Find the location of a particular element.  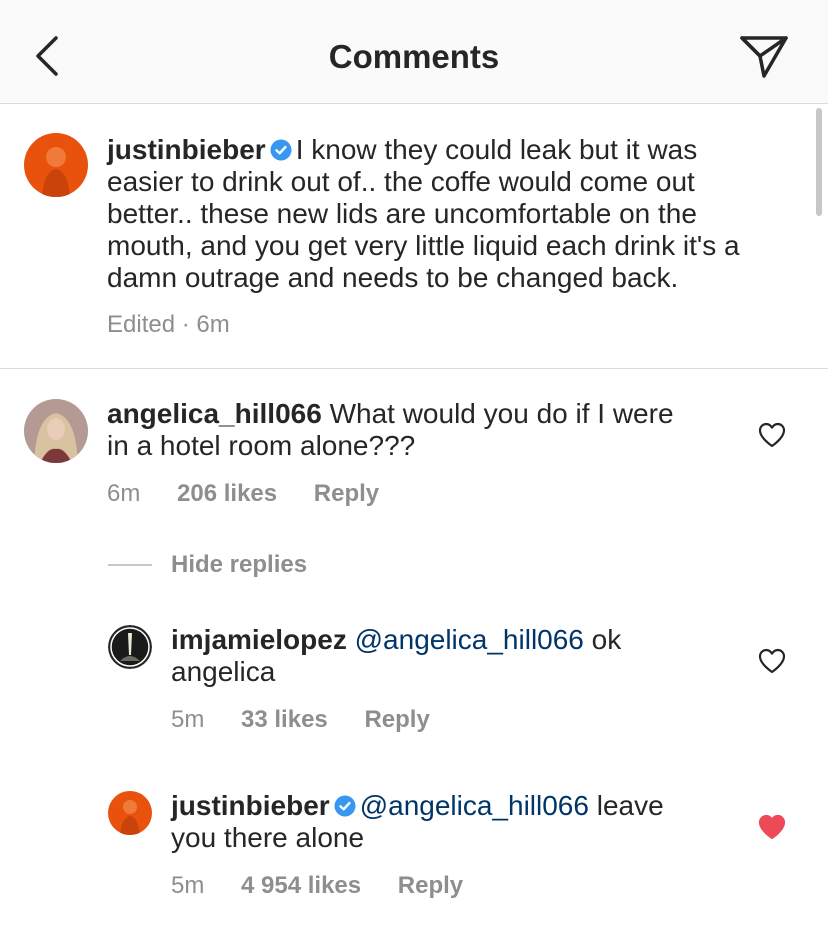

comment-line: in a hotel room alone??? is located at coordinates (261, 445).